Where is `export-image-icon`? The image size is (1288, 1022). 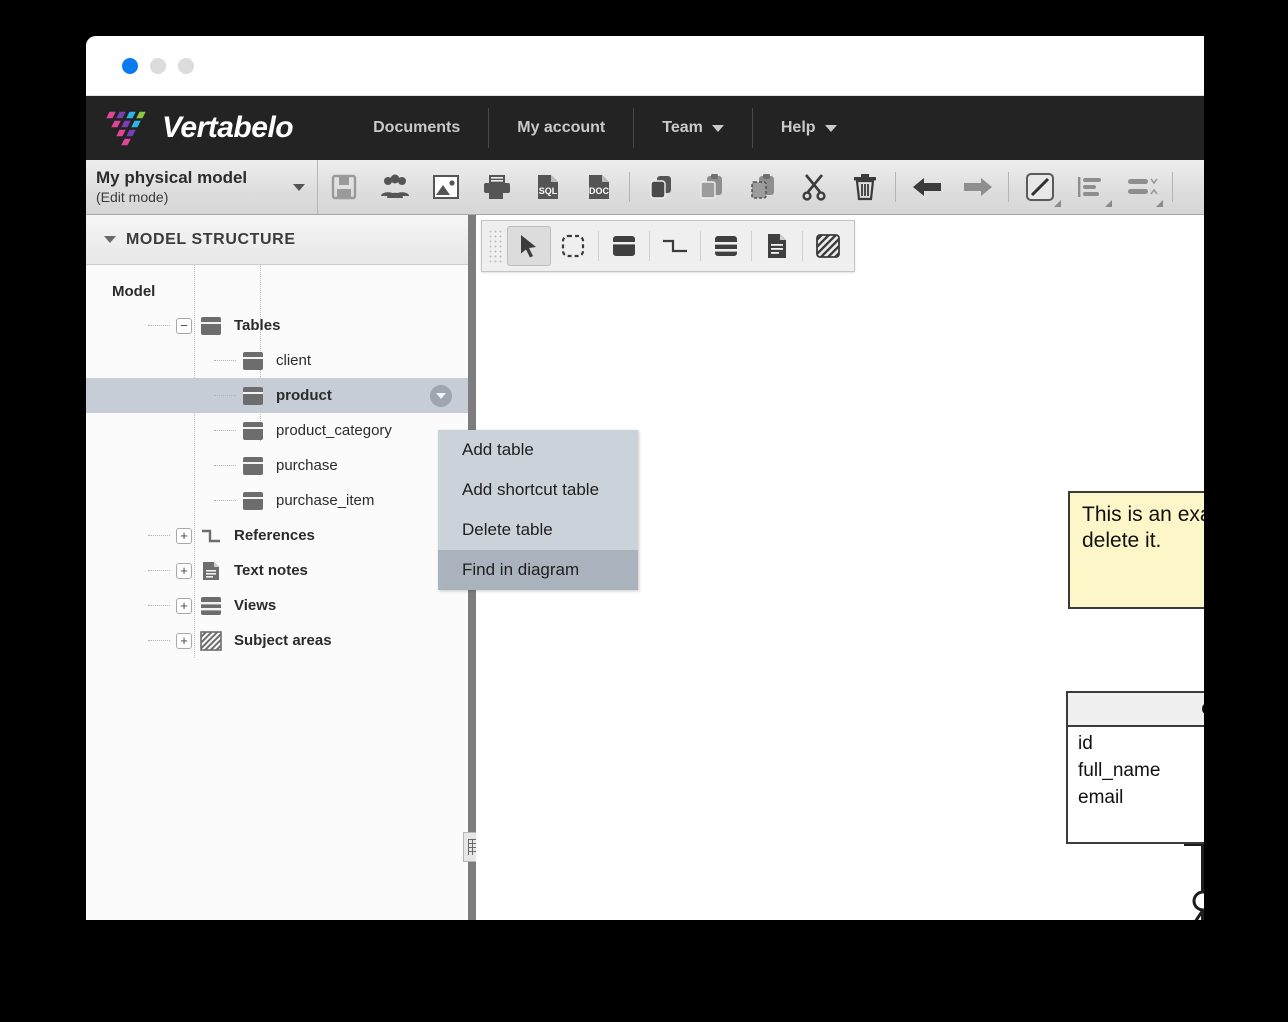 export-image-icon is located at coordinates (445, 187).